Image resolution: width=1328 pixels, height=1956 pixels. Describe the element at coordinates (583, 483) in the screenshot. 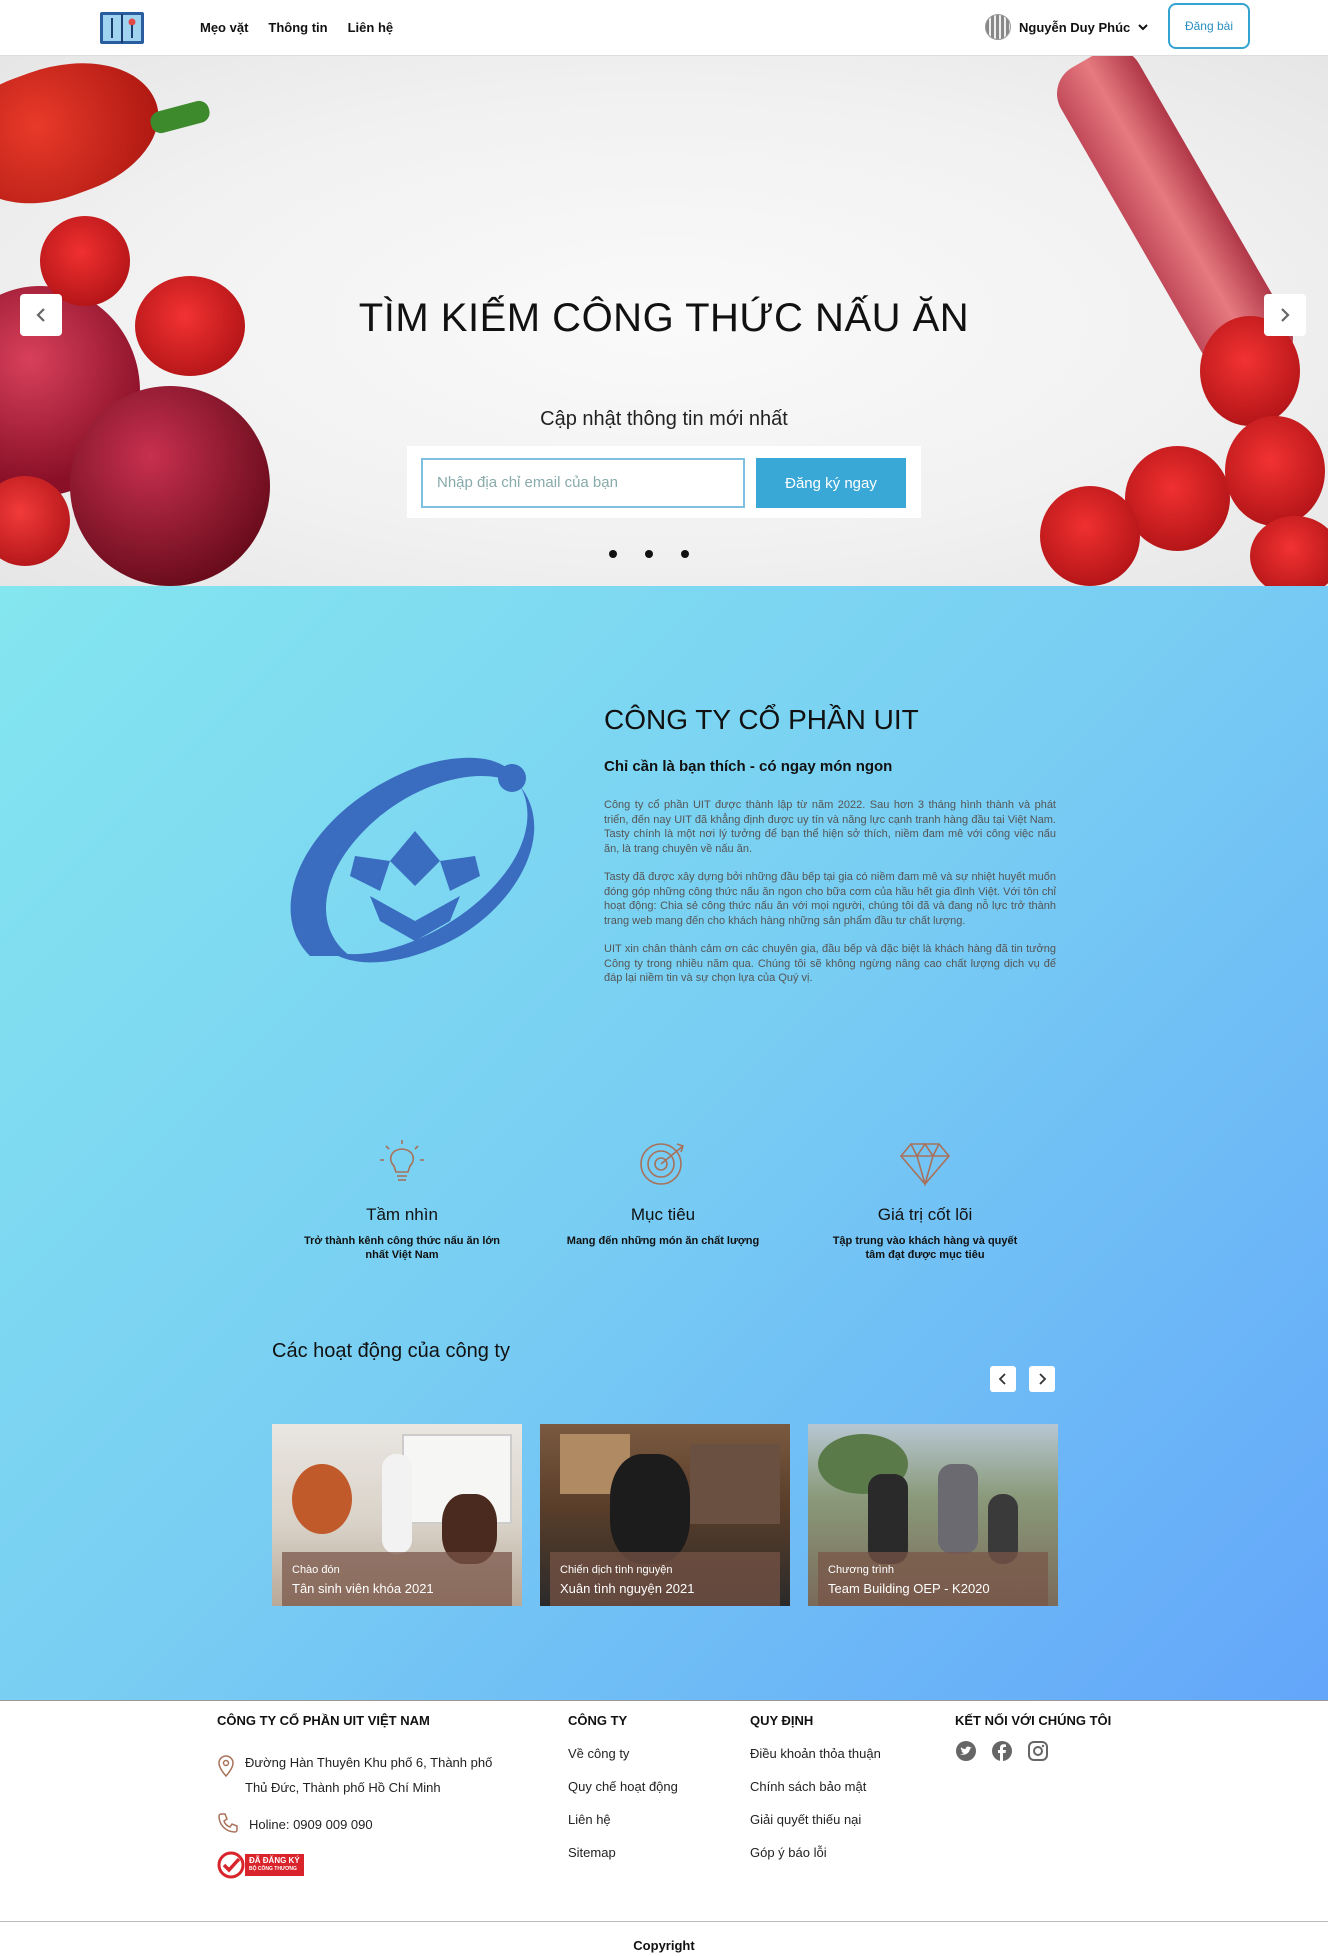

I see `email-input: Nhập địa chỉ email của bạn` at that location.